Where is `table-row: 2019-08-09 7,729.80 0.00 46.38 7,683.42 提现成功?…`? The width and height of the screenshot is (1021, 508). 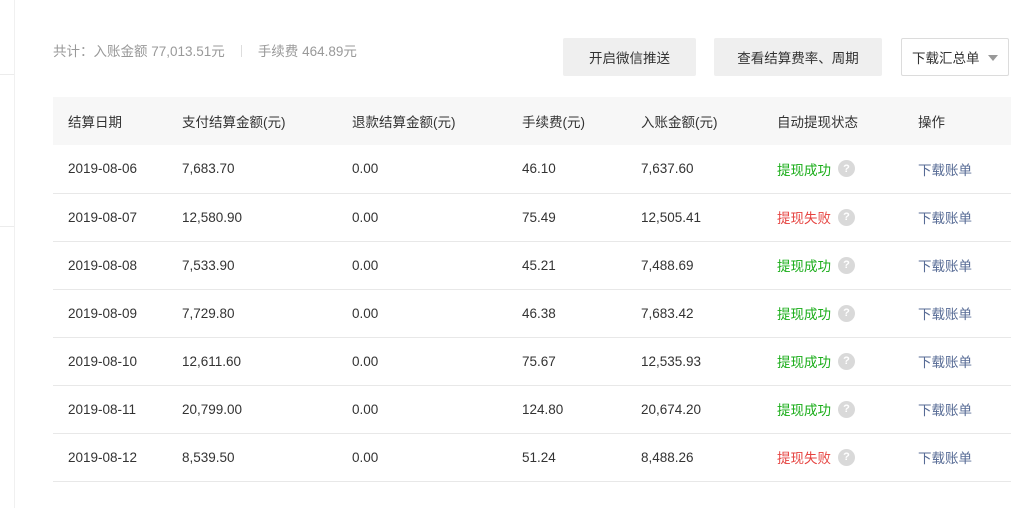
table-row: 2019-08-09 7,729.80 0.00 46.38 7,683.42 提现成功?… is located at coordinates (532, 313).